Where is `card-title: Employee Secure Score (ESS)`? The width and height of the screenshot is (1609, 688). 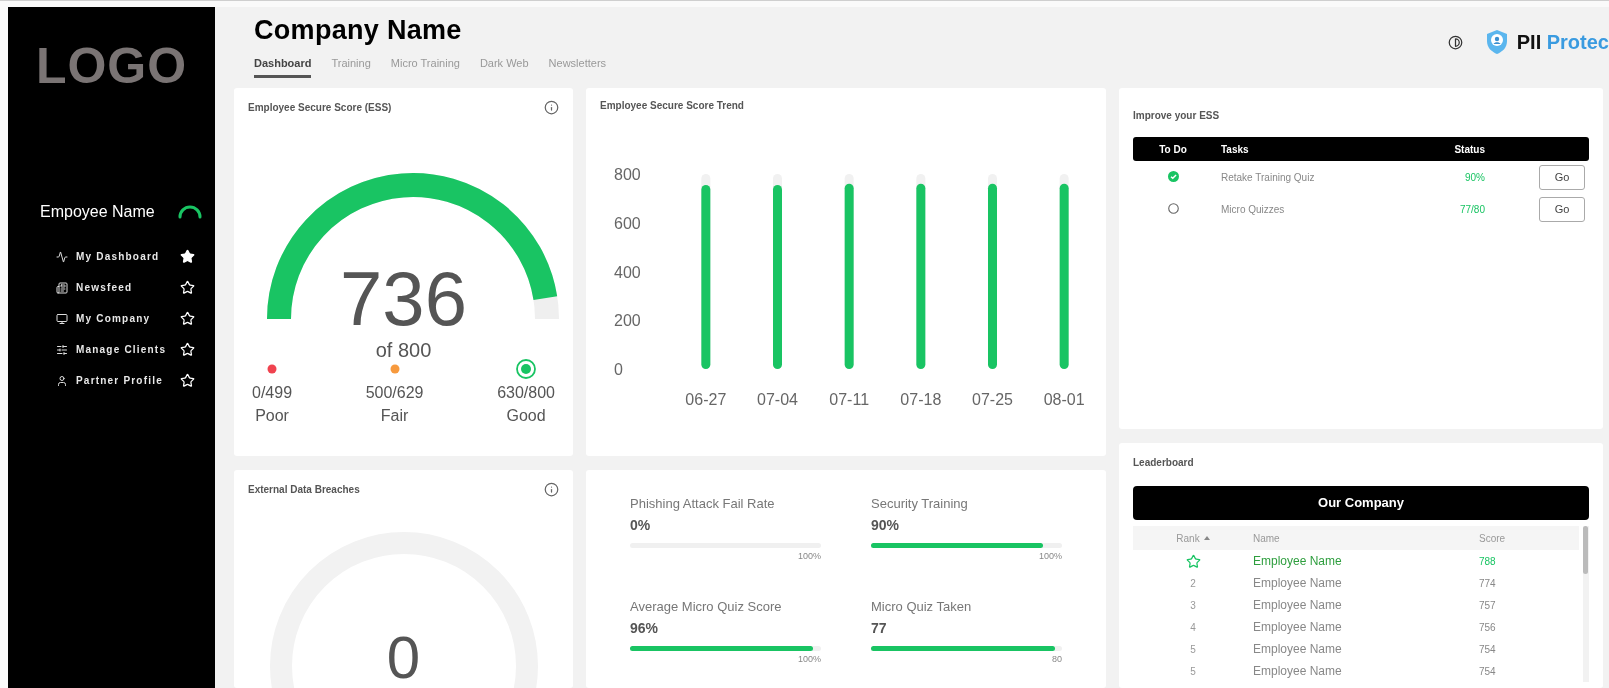
card-title: Employee Secure Score (ESS) is located at coordinates (320, 107).